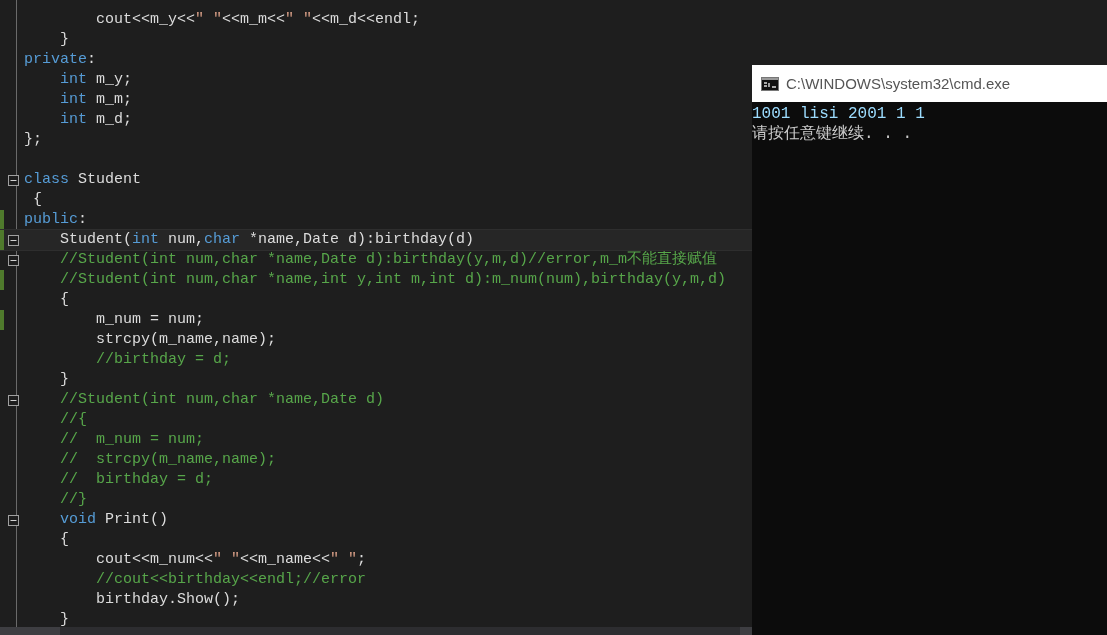  Describe the element at coordinates (838, 114) in the screenshot. I see `console-output: 1001 lisi 2001 1 1` at that location.